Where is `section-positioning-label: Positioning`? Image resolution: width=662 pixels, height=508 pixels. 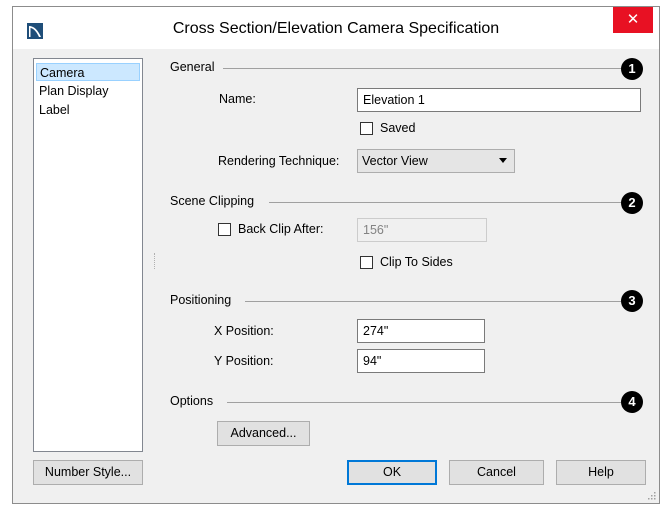
section-positioning-label: Positioning is located at coordinates (201, 300).